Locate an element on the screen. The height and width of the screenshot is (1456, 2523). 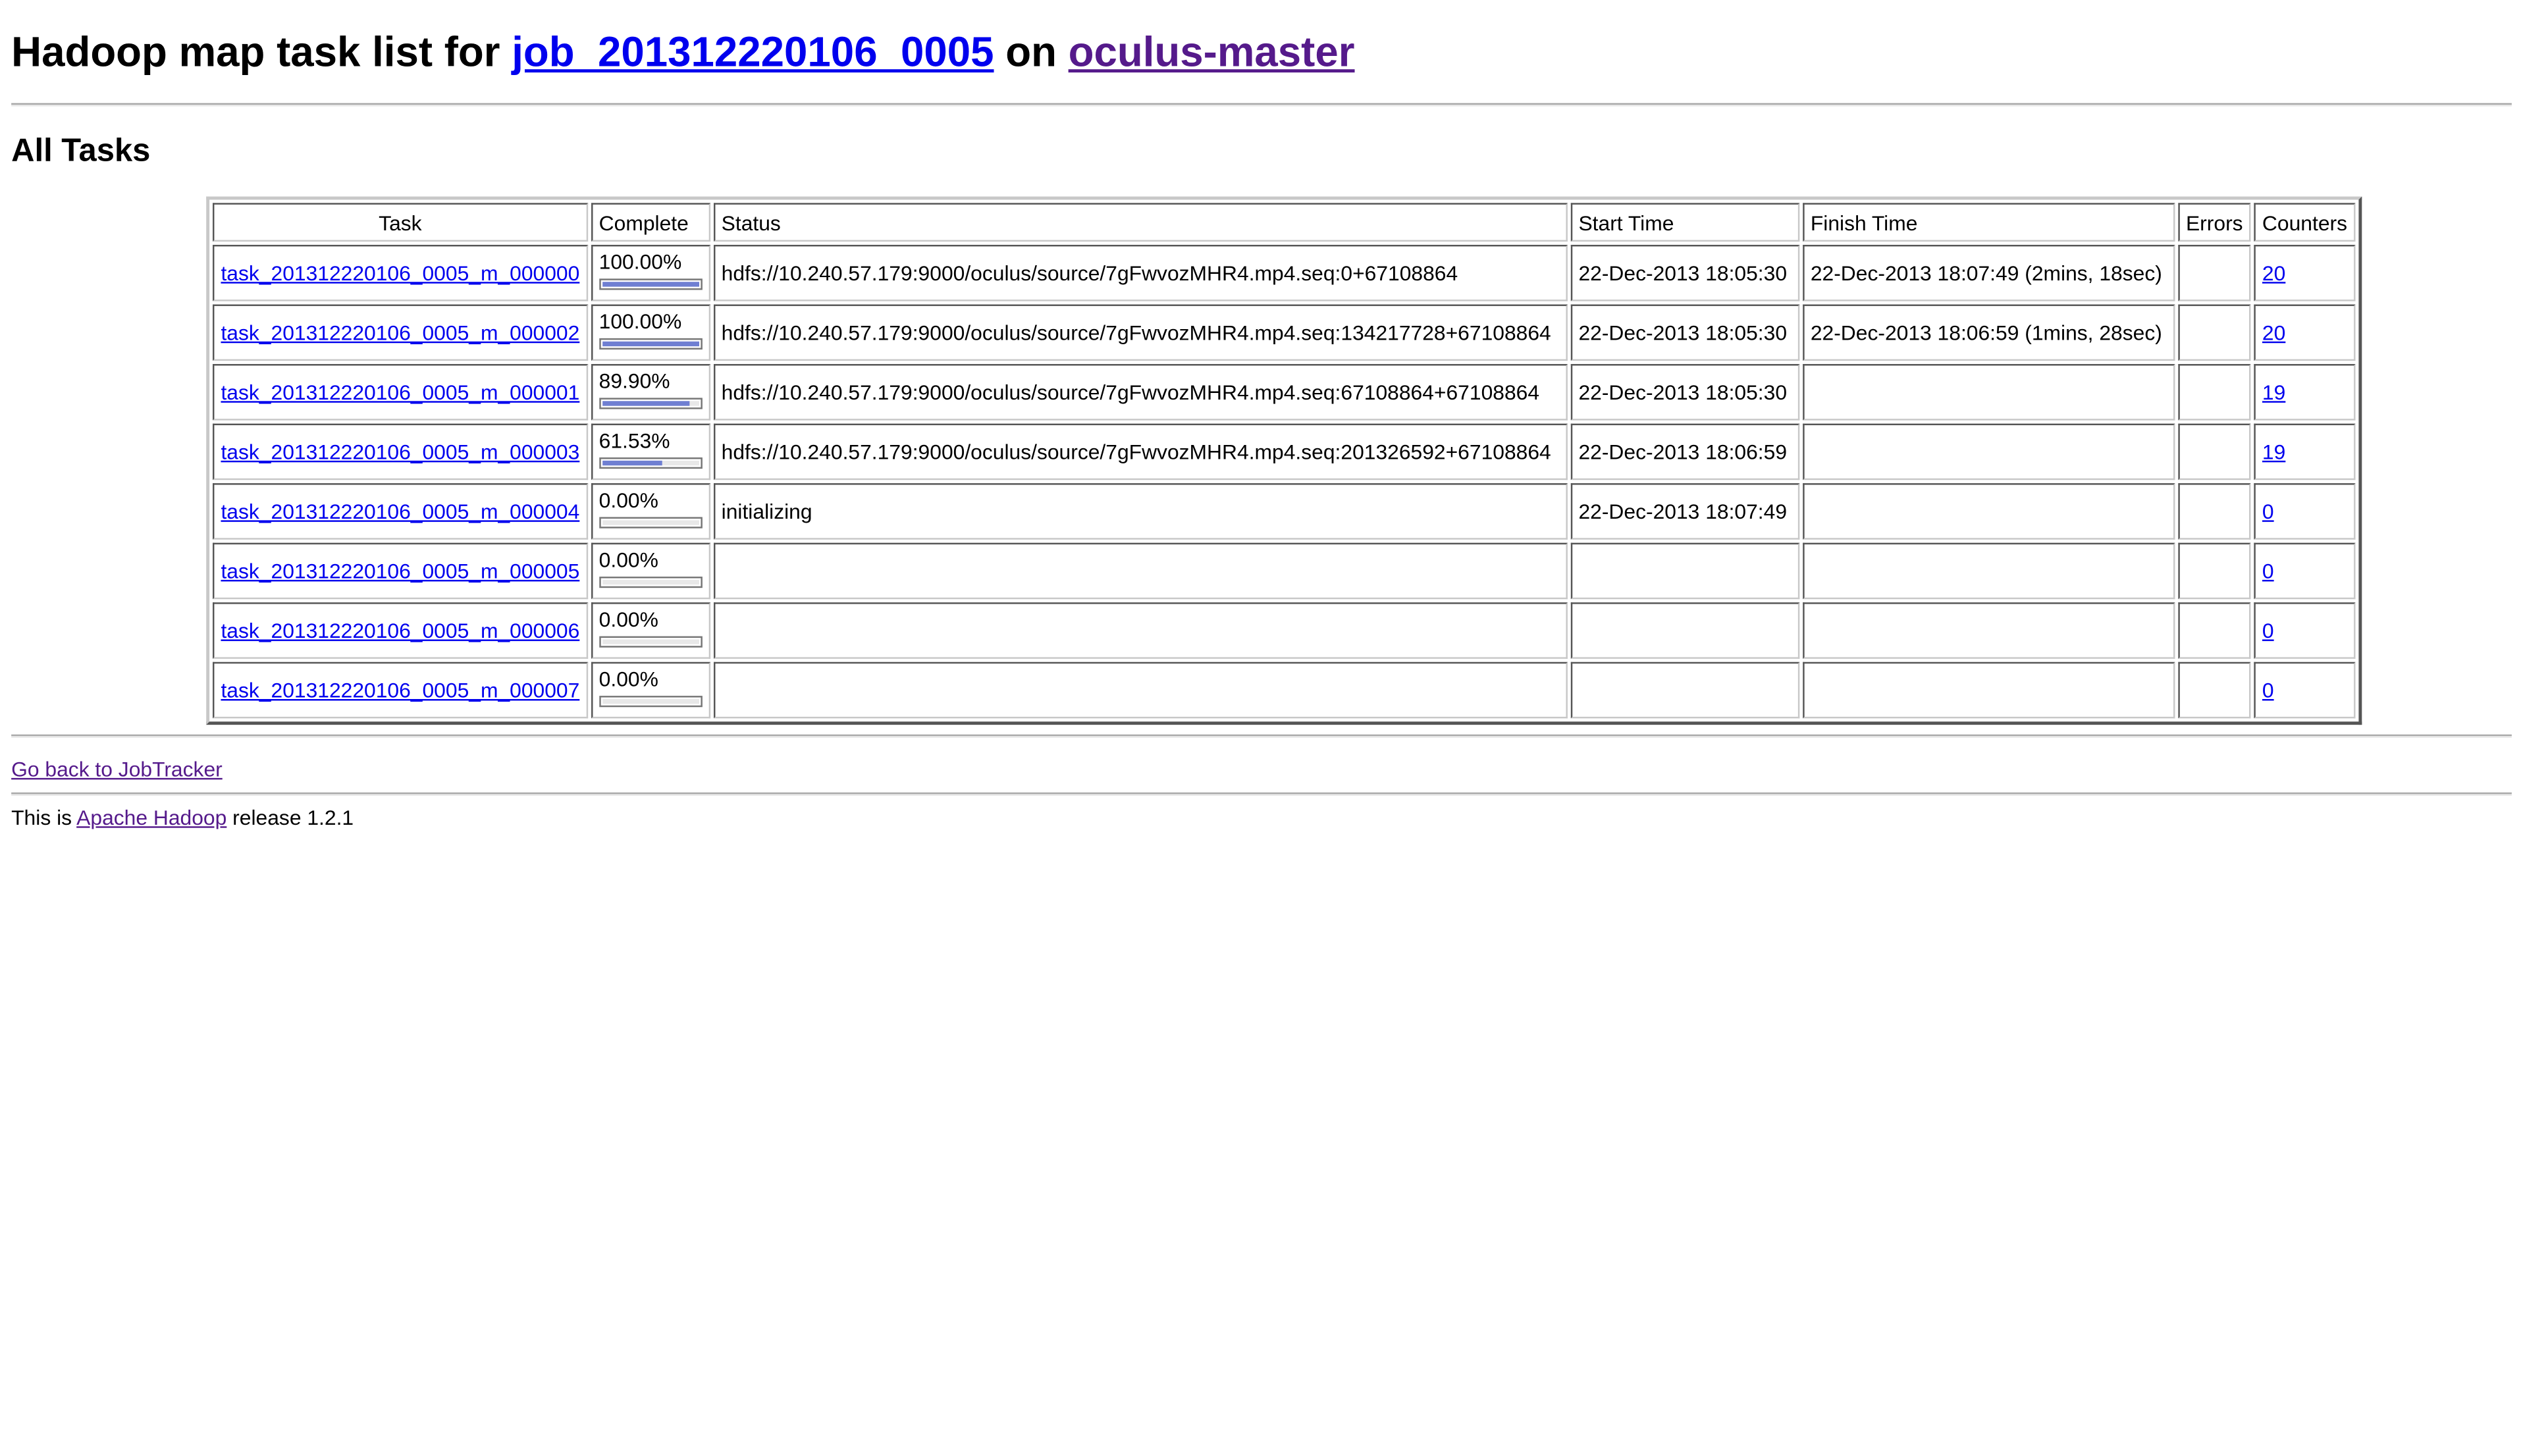
complete-percent: 61.53% is located at coordinates (634, 440).